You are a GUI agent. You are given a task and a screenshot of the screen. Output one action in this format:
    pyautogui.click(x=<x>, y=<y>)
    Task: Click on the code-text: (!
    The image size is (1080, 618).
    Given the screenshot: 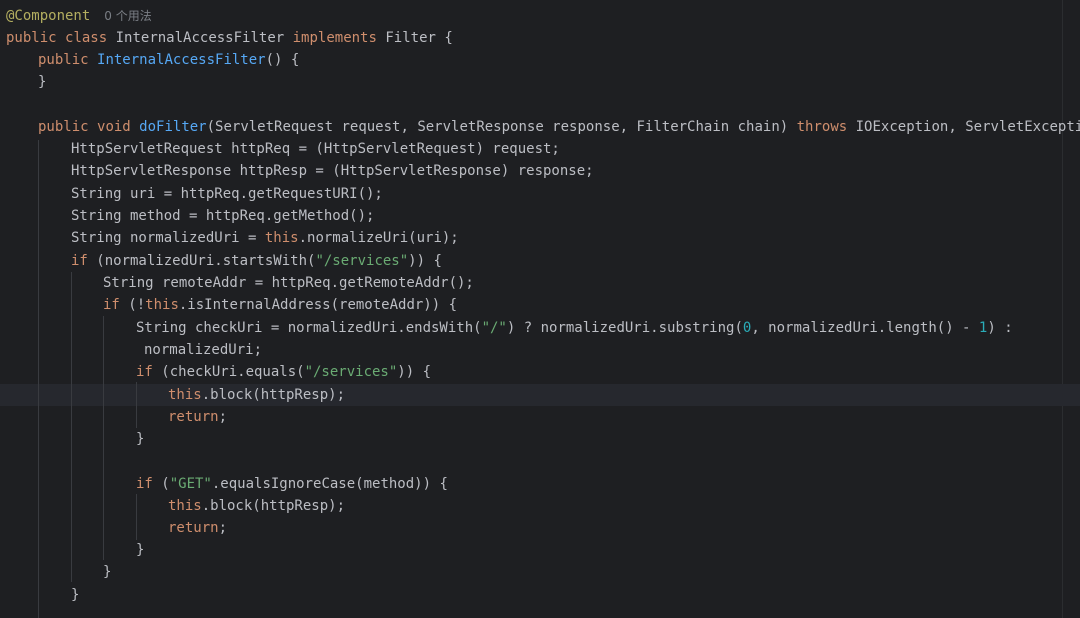 What is the action you would take?
    pyautogui.click(x=132, y=305)
    